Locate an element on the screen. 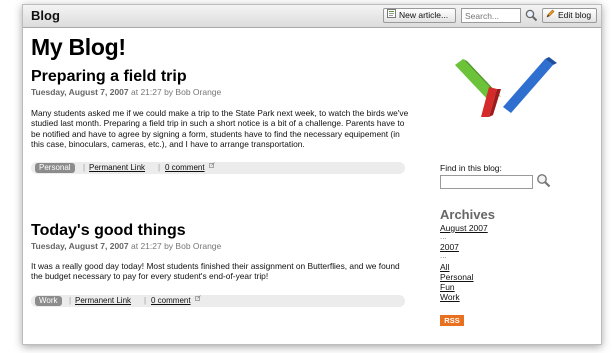 The width and height of the screenshot is (613, 353). category-link-all: All is located at coordinates (444, 267).